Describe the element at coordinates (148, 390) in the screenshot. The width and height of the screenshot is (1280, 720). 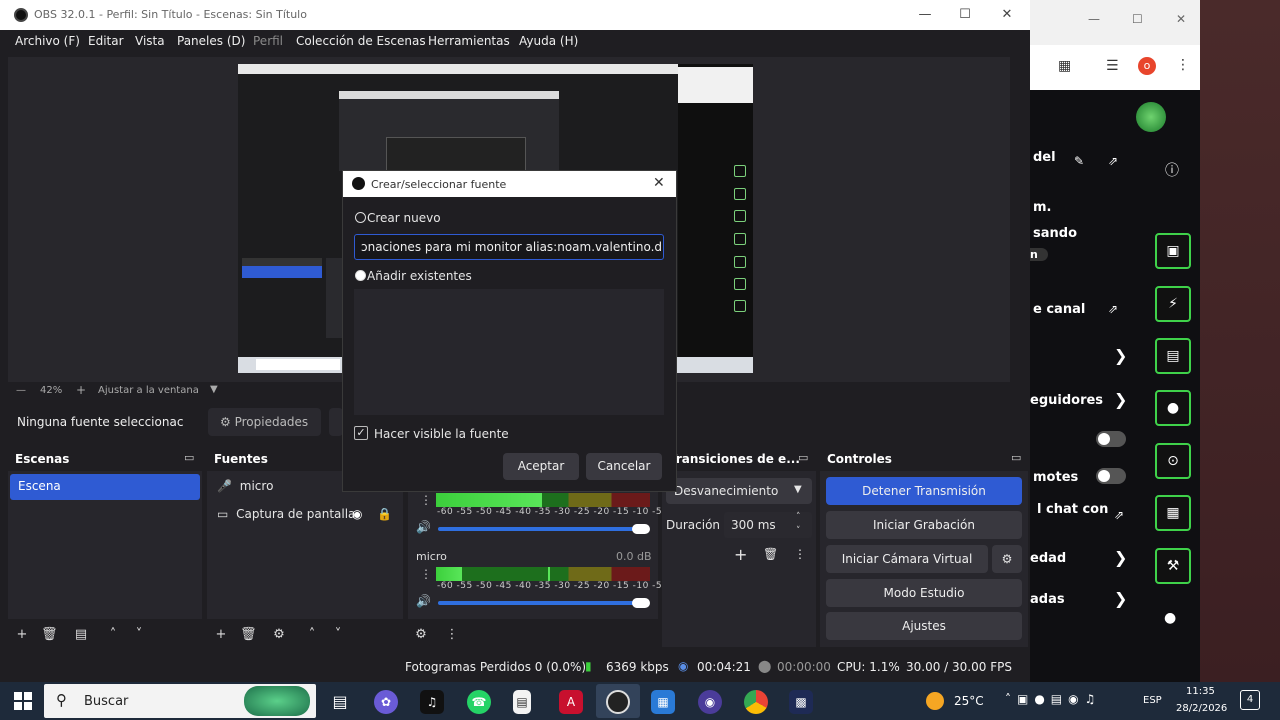
I see `fit-window-label: Ajustar a la ventana` at that location.